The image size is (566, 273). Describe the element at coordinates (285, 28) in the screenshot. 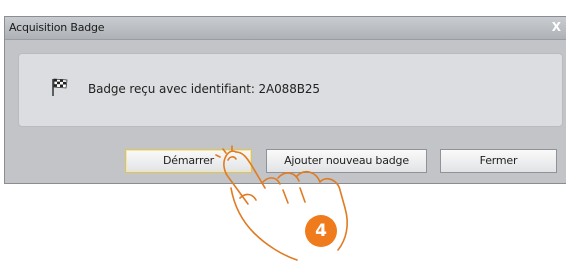

I see `title-bar: Acquisition Badge X` at that location.